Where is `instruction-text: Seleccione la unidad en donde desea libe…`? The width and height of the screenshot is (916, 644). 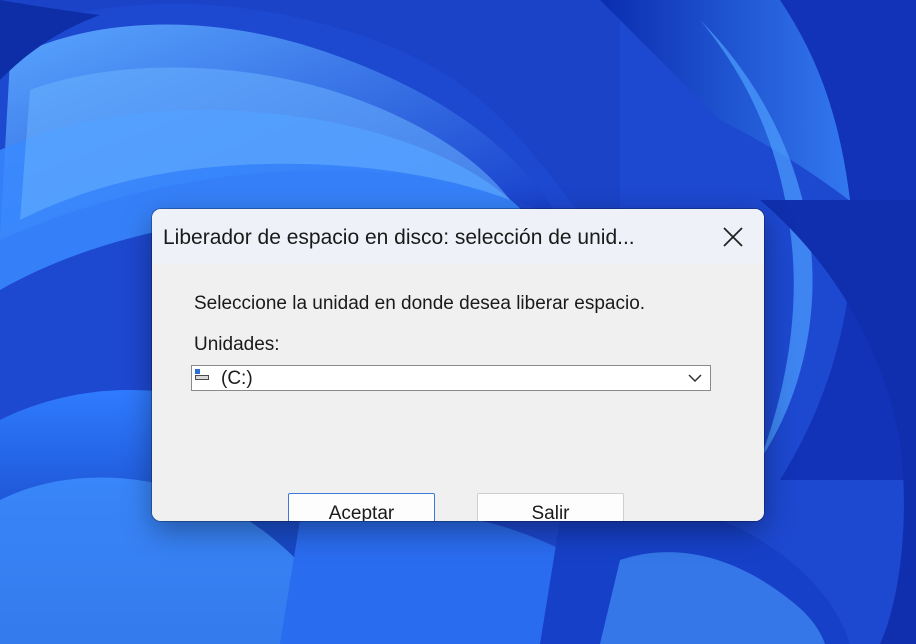 instruction-text: Seleccione la unidad en donde desea libe… is located at coordinates (420, 303).